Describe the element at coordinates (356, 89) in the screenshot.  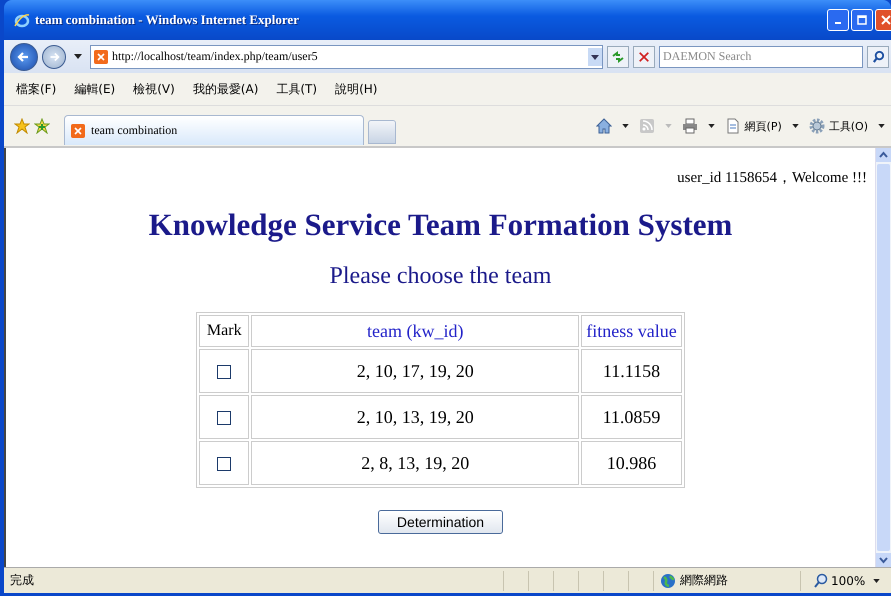
I see `menu-item: 說明(H)` at that location.